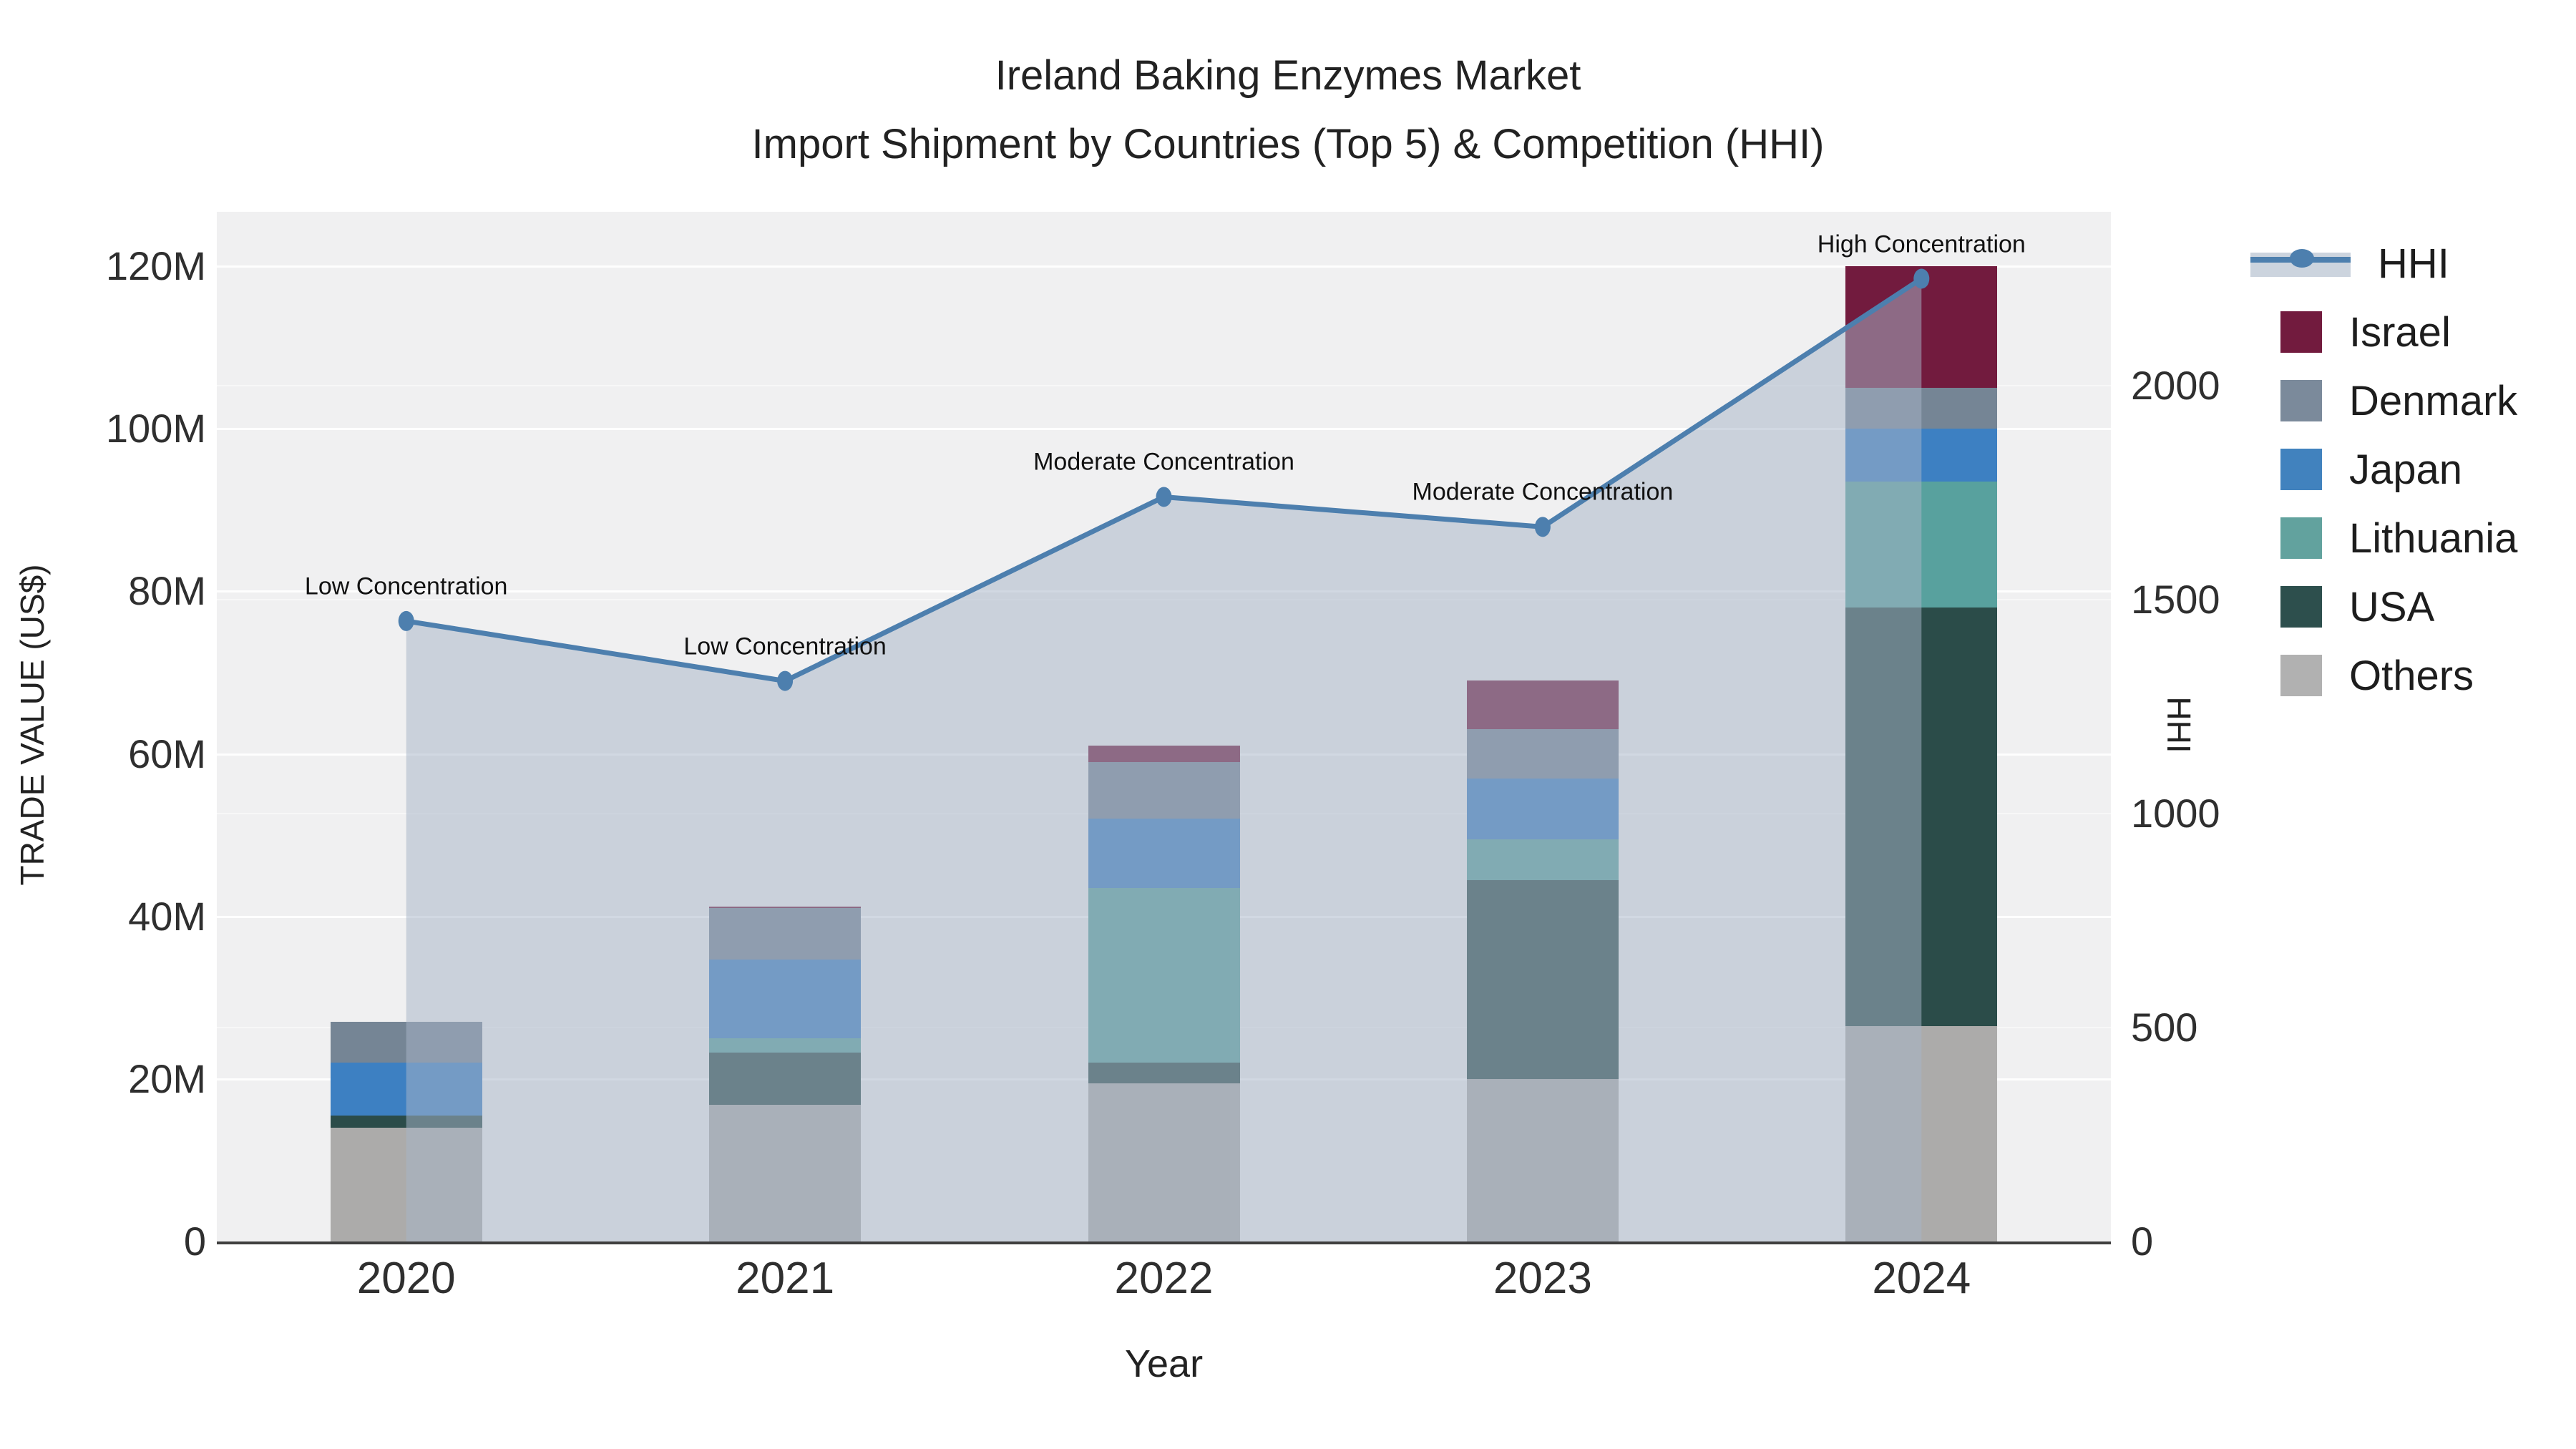 The image size is (2576, 1449). I want to click on y-right-tick-0: 0, so click(2142, 1241).